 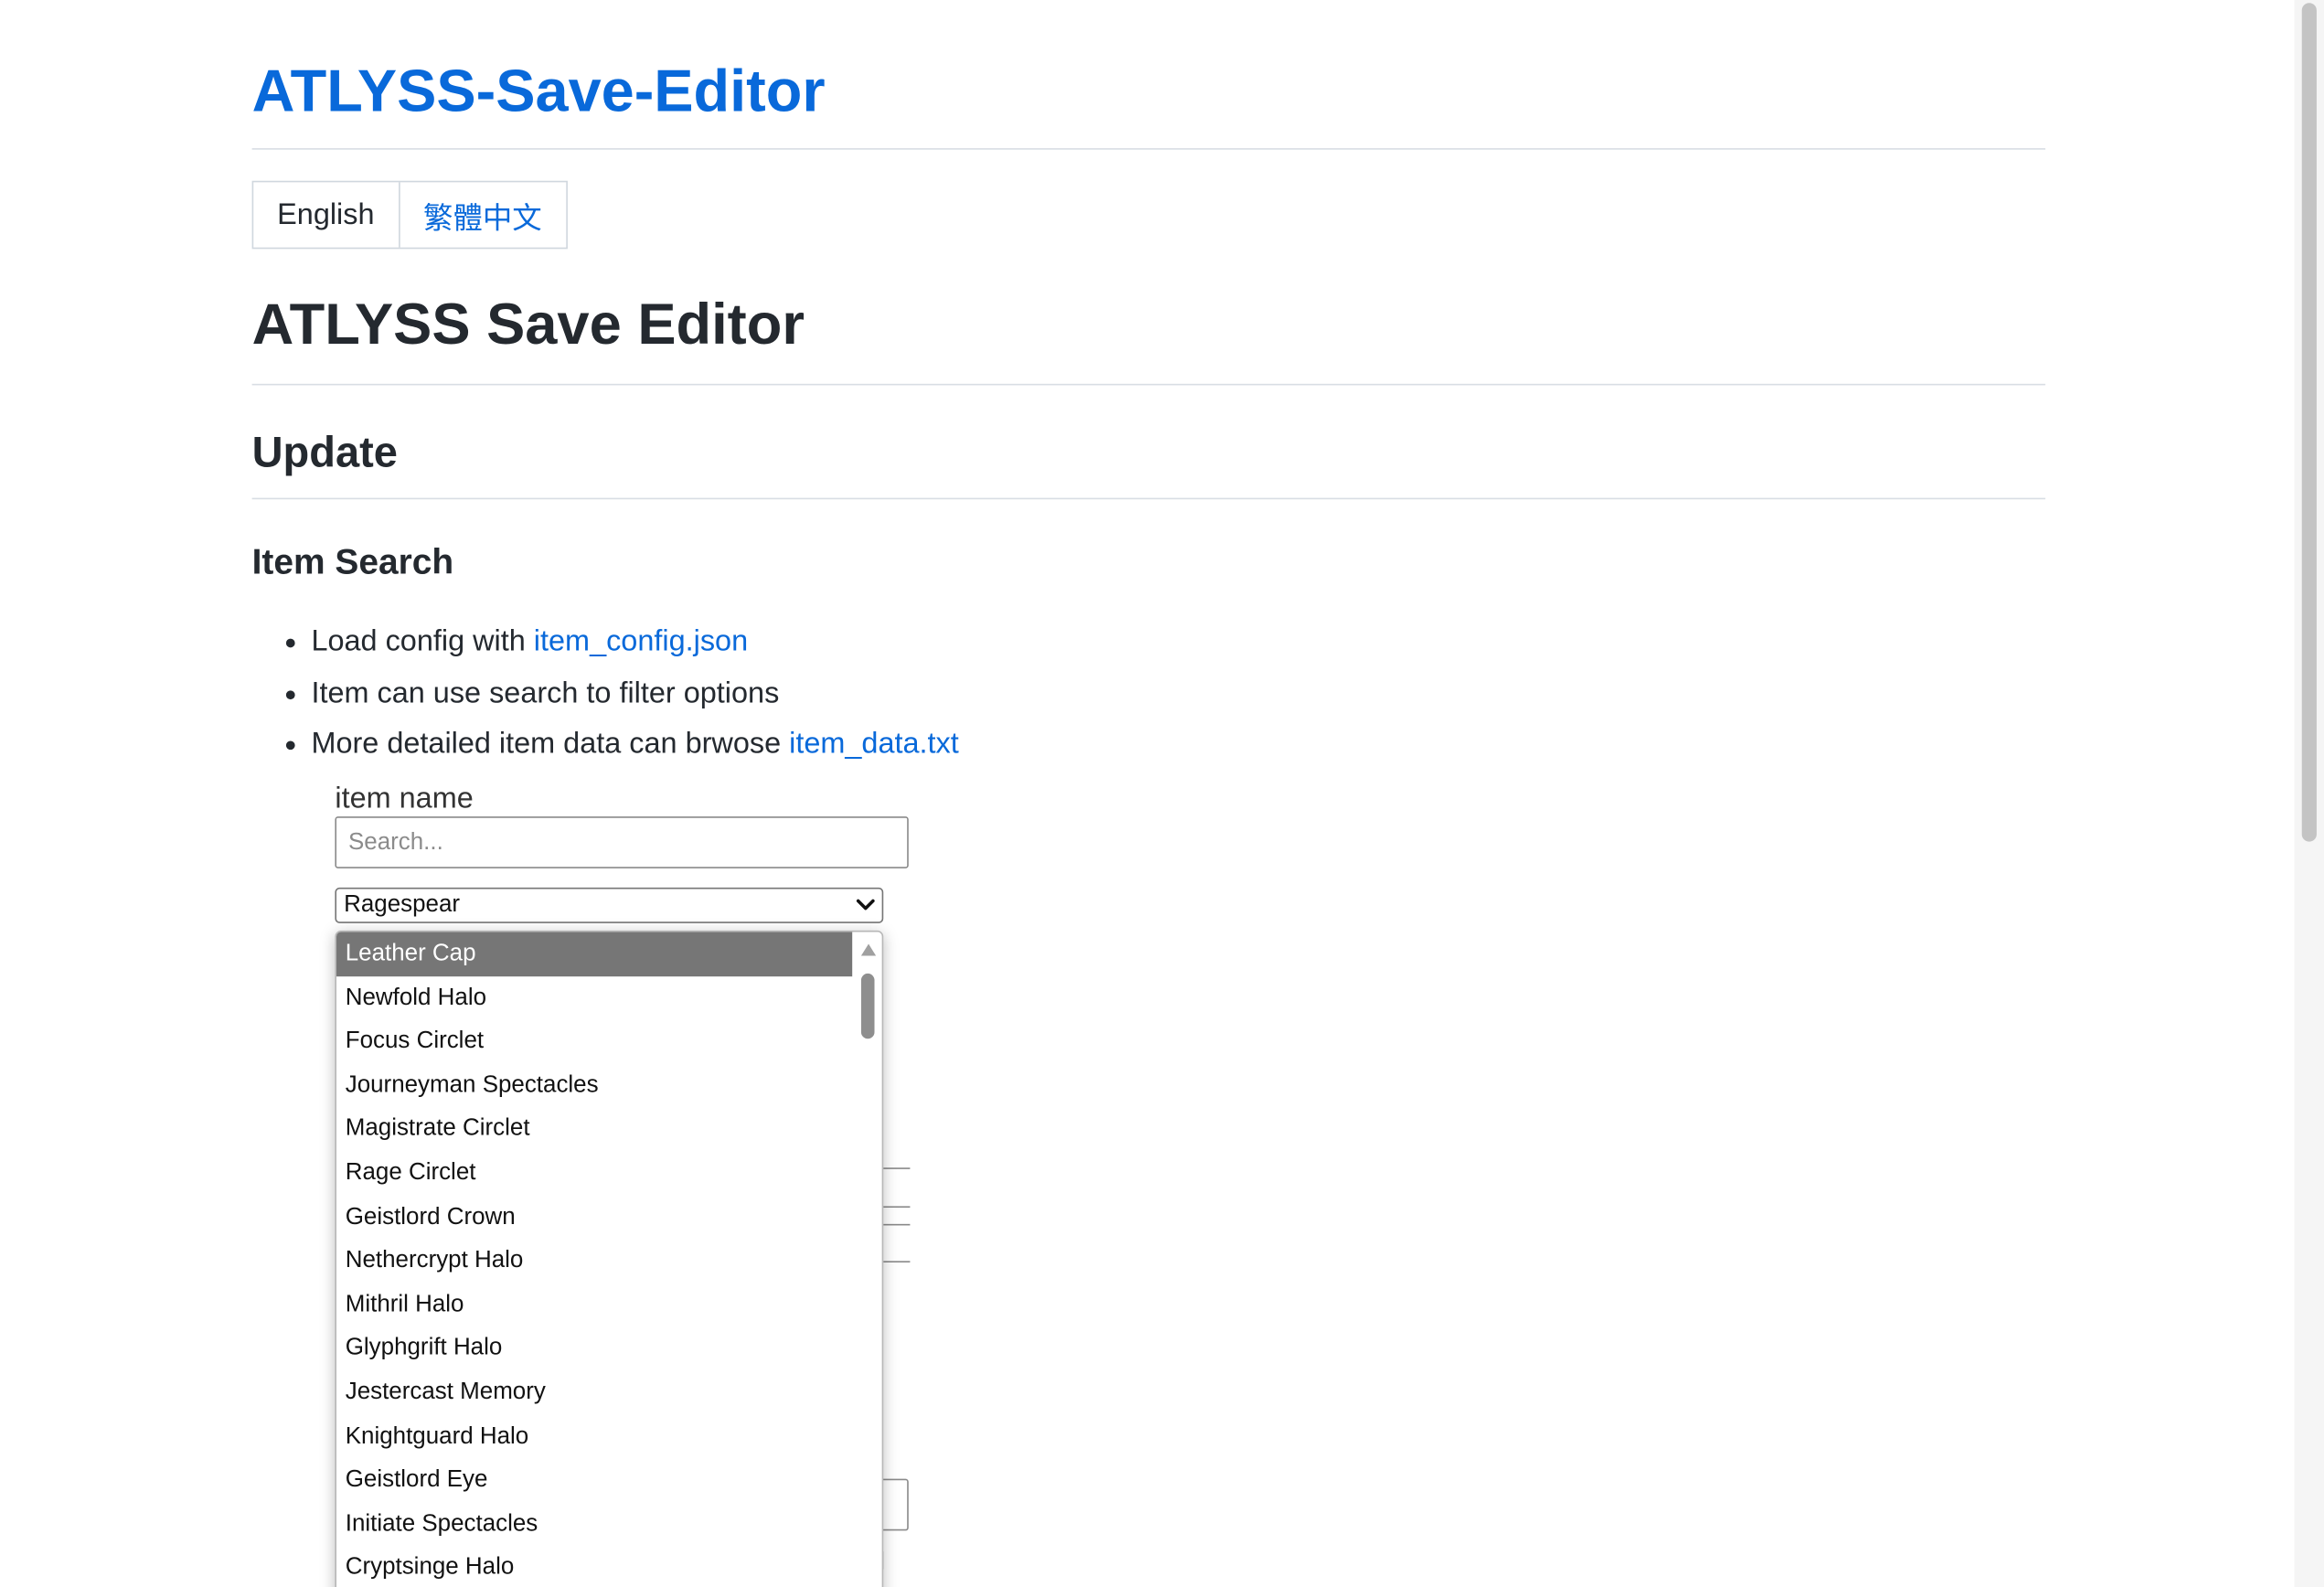 What do you see at coordinates (865, 905) in the screenshot?
I see `chevron-down-icon` at bounding box center [865, 905].